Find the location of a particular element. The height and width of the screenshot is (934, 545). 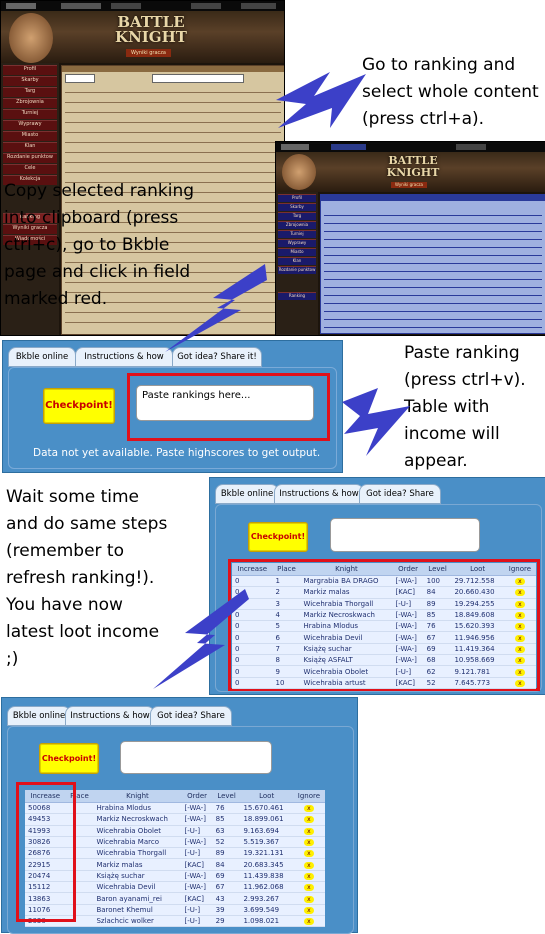

tab-bkble-online: Bkble online is located at coordinates (42, 357).